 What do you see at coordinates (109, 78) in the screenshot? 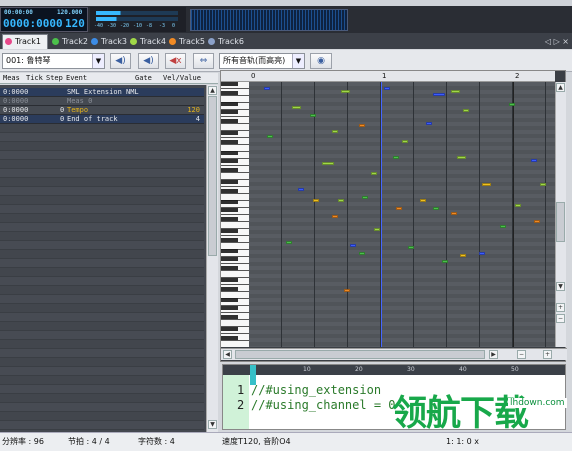
I see `event-list-header: Meas Tick Step Event Gate Vel/Value` at bounding box center [109, 78].